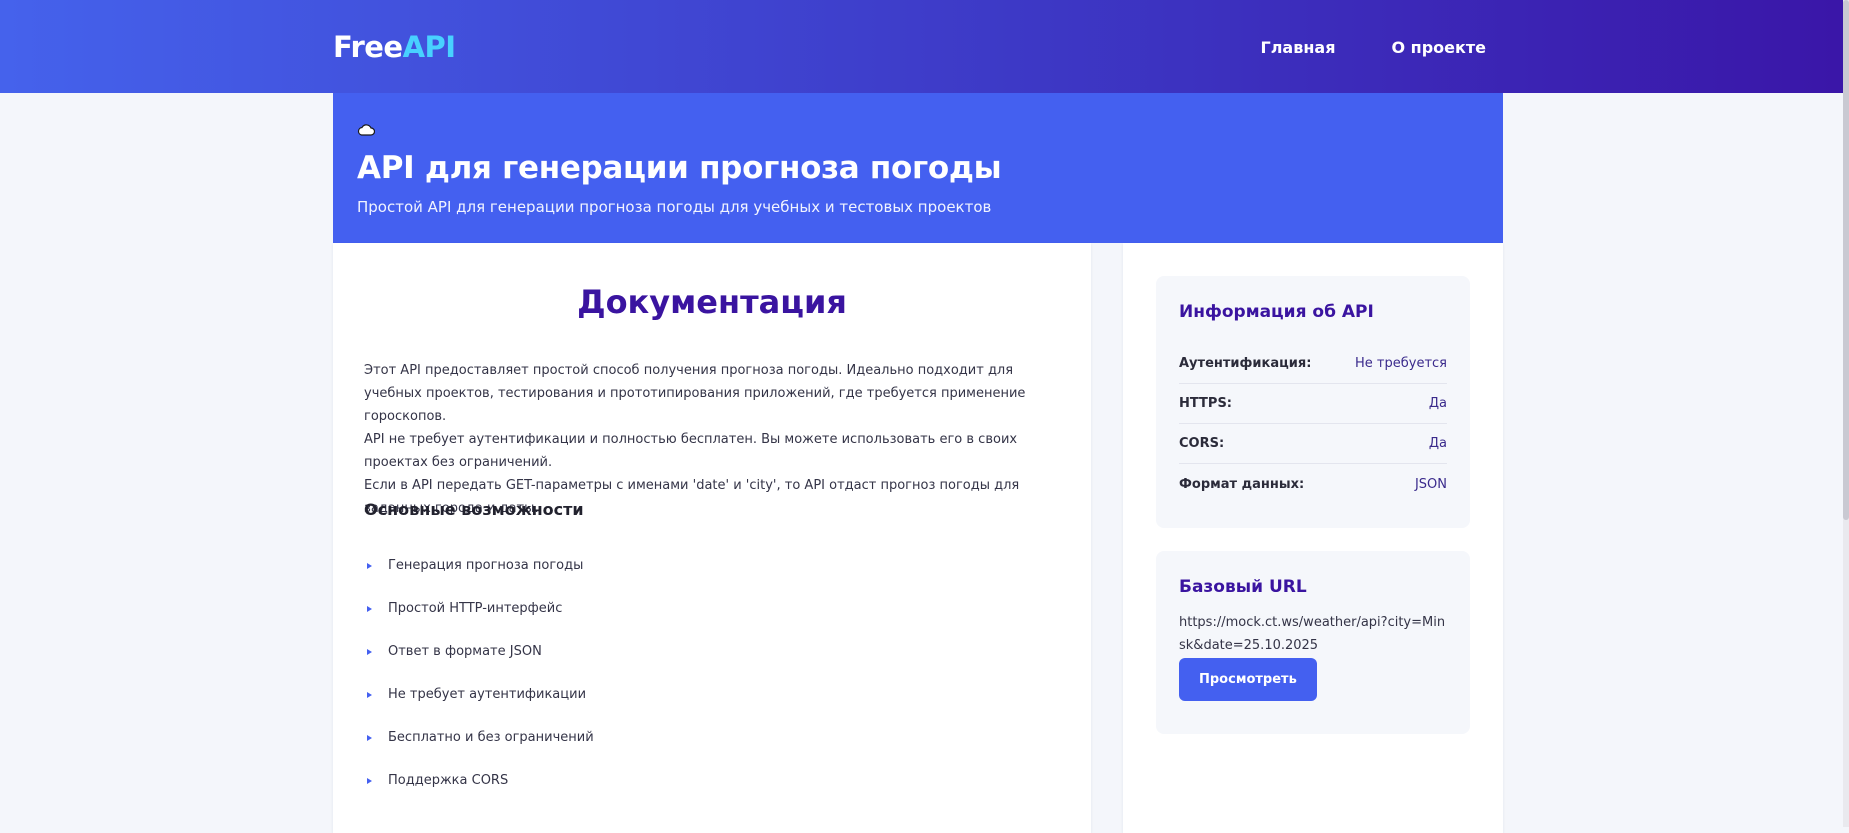 This screenshot has width=1849, height=833. I want to click on top-navigation-bar: FreeAPI Главная О проекте, so click(921, 46).